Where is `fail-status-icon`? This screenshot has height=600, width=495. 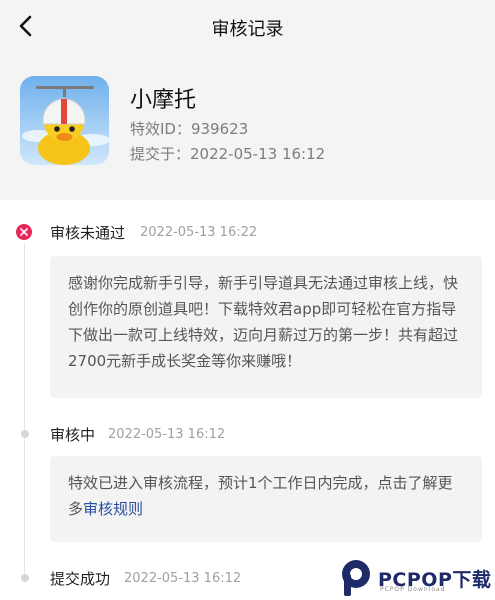
fail-status-icon is located at coordinates (24, 232).